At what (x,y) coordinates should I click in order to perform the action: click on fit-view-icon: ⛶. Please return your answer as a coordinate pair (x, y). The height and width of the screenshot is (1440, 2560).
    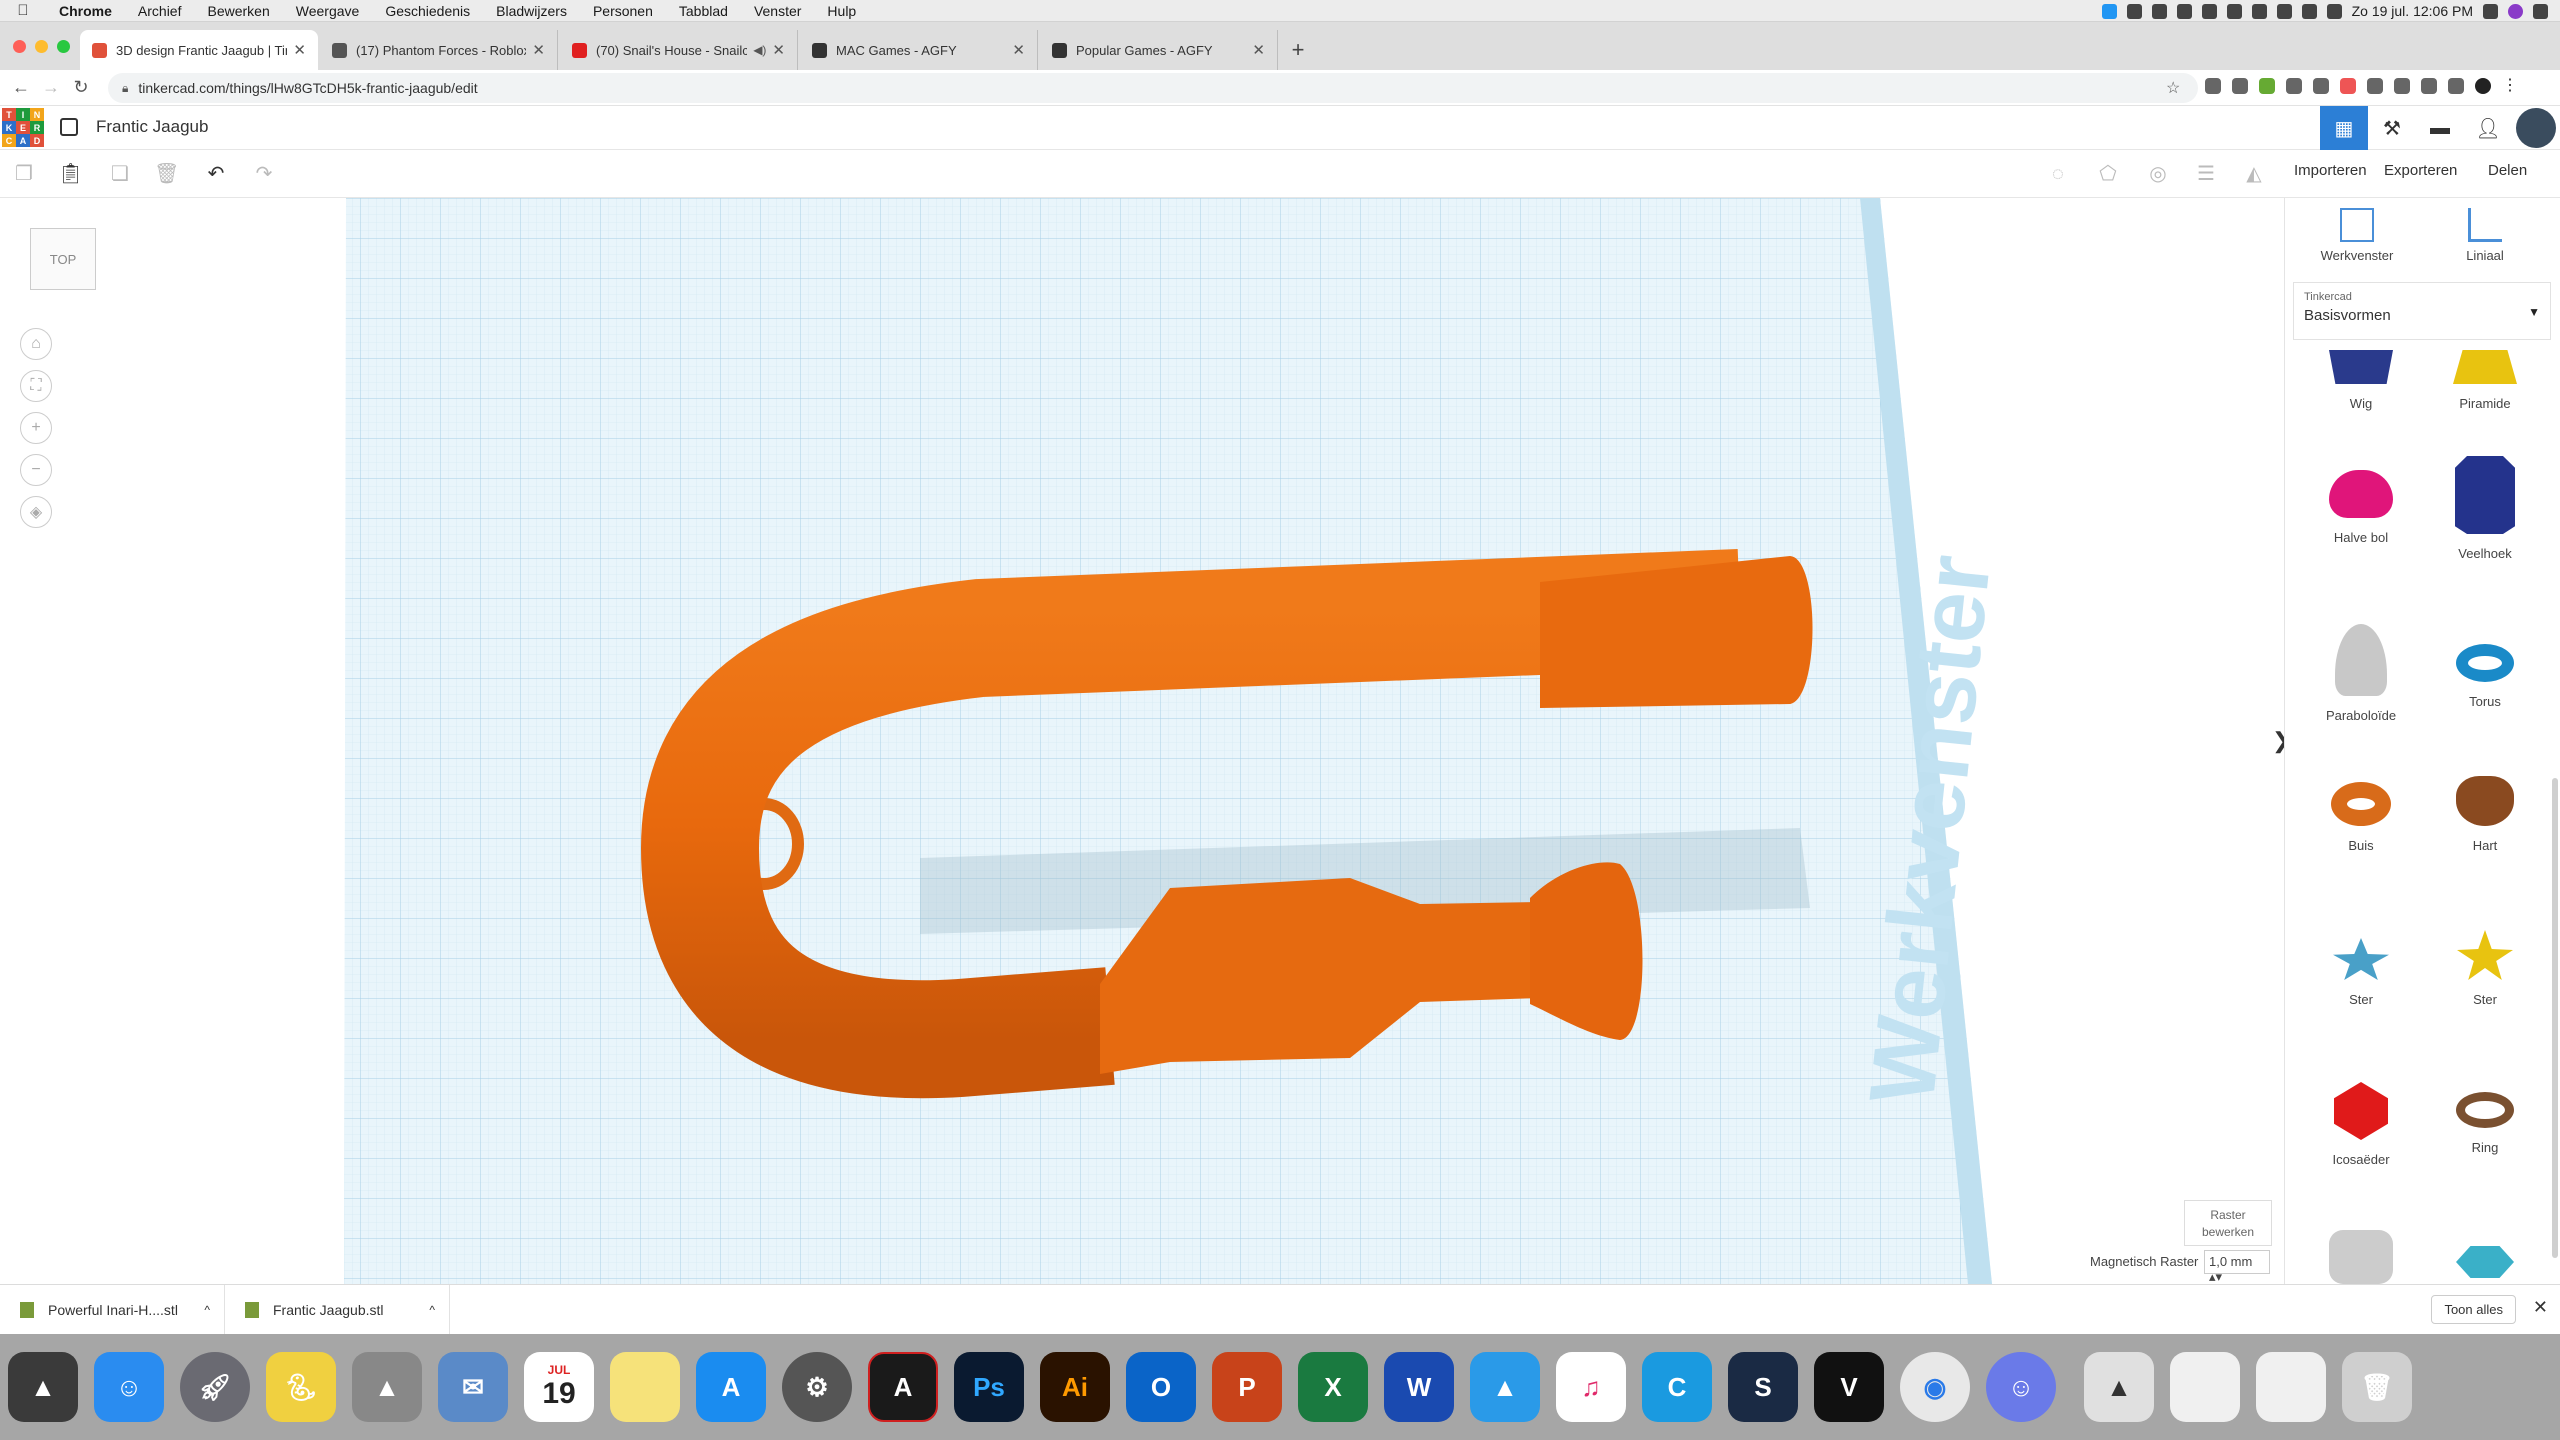
    Looking at the image, I should click on (36, 386).